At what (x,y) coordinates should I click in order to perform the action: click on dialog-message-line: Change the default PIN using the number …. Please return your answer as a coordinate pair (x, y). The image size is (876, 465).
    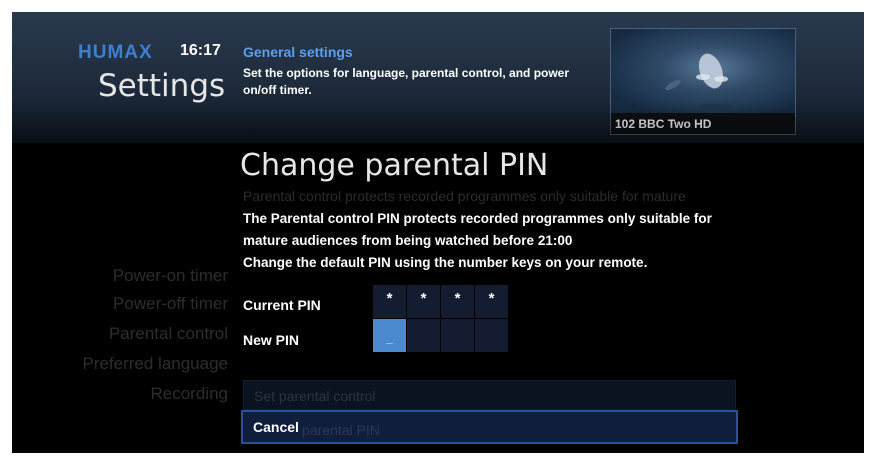
    Looking at the image, I should click on (445, 262).